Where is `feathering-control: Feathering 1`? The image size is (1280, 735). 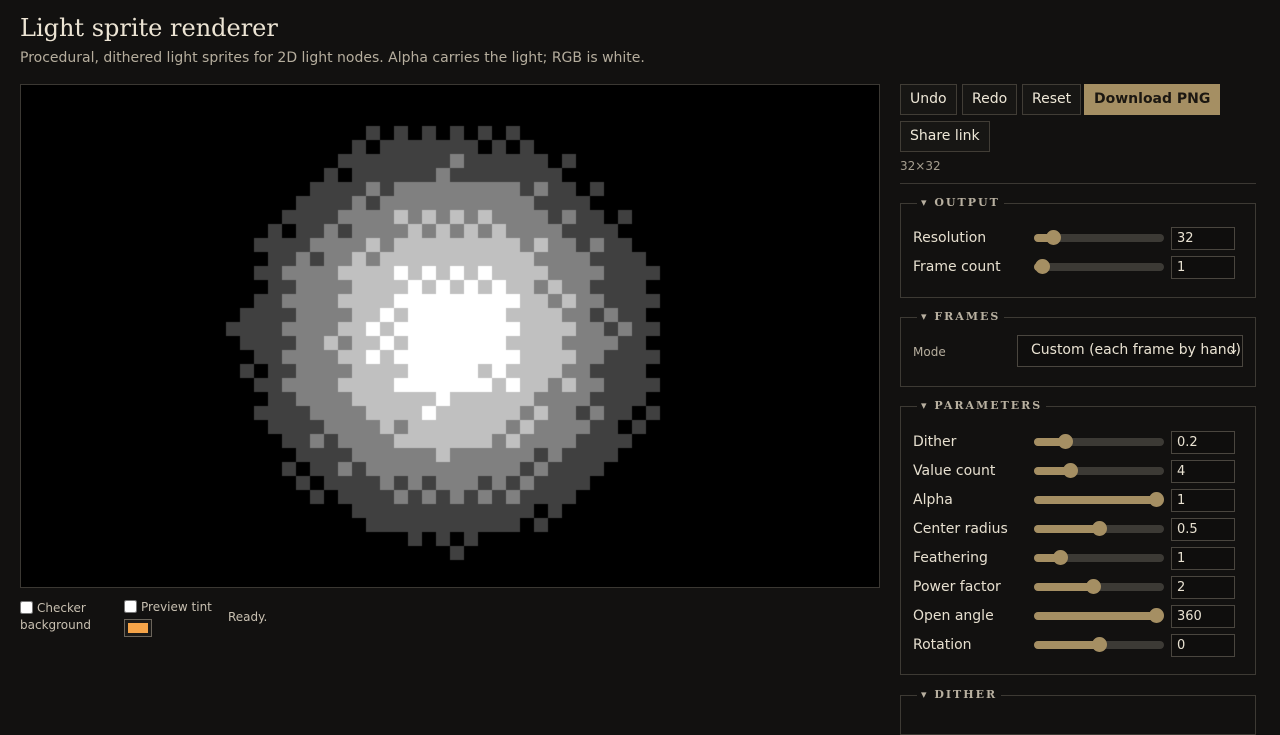
feathering-control: Feathering 1 is located at coordinates (1080, 559).